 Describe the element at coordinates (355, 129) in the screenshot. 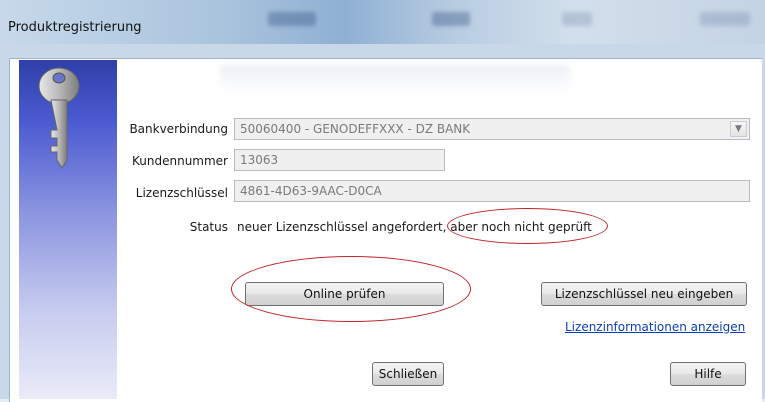

I see `bank-select-value: 50060400 - GENODEFFXXX - DZ BANK` at that location.